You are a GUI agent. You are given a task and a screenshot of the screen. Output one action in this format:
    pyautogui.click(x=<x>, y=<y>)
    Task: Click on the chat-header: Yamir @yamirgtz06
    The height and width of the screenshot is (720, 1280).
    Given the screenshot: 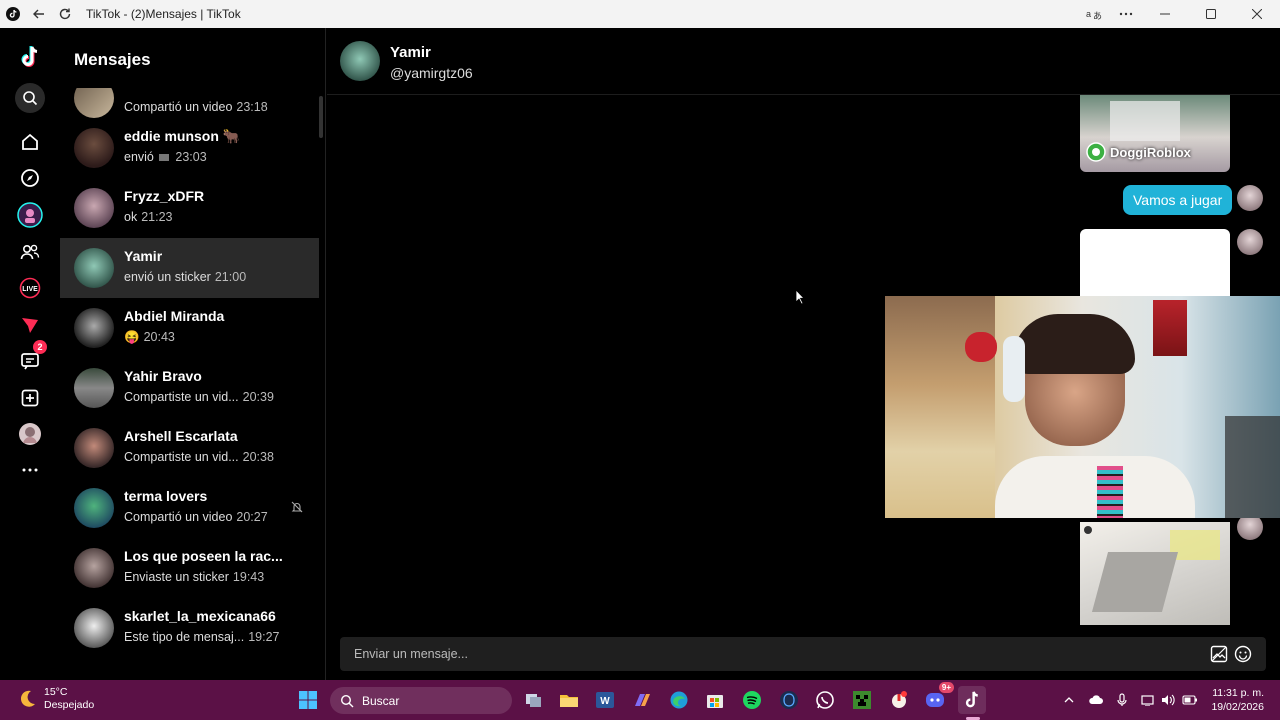 What is the action you would take?
    pyautogui.click(x=803, y=61)
    